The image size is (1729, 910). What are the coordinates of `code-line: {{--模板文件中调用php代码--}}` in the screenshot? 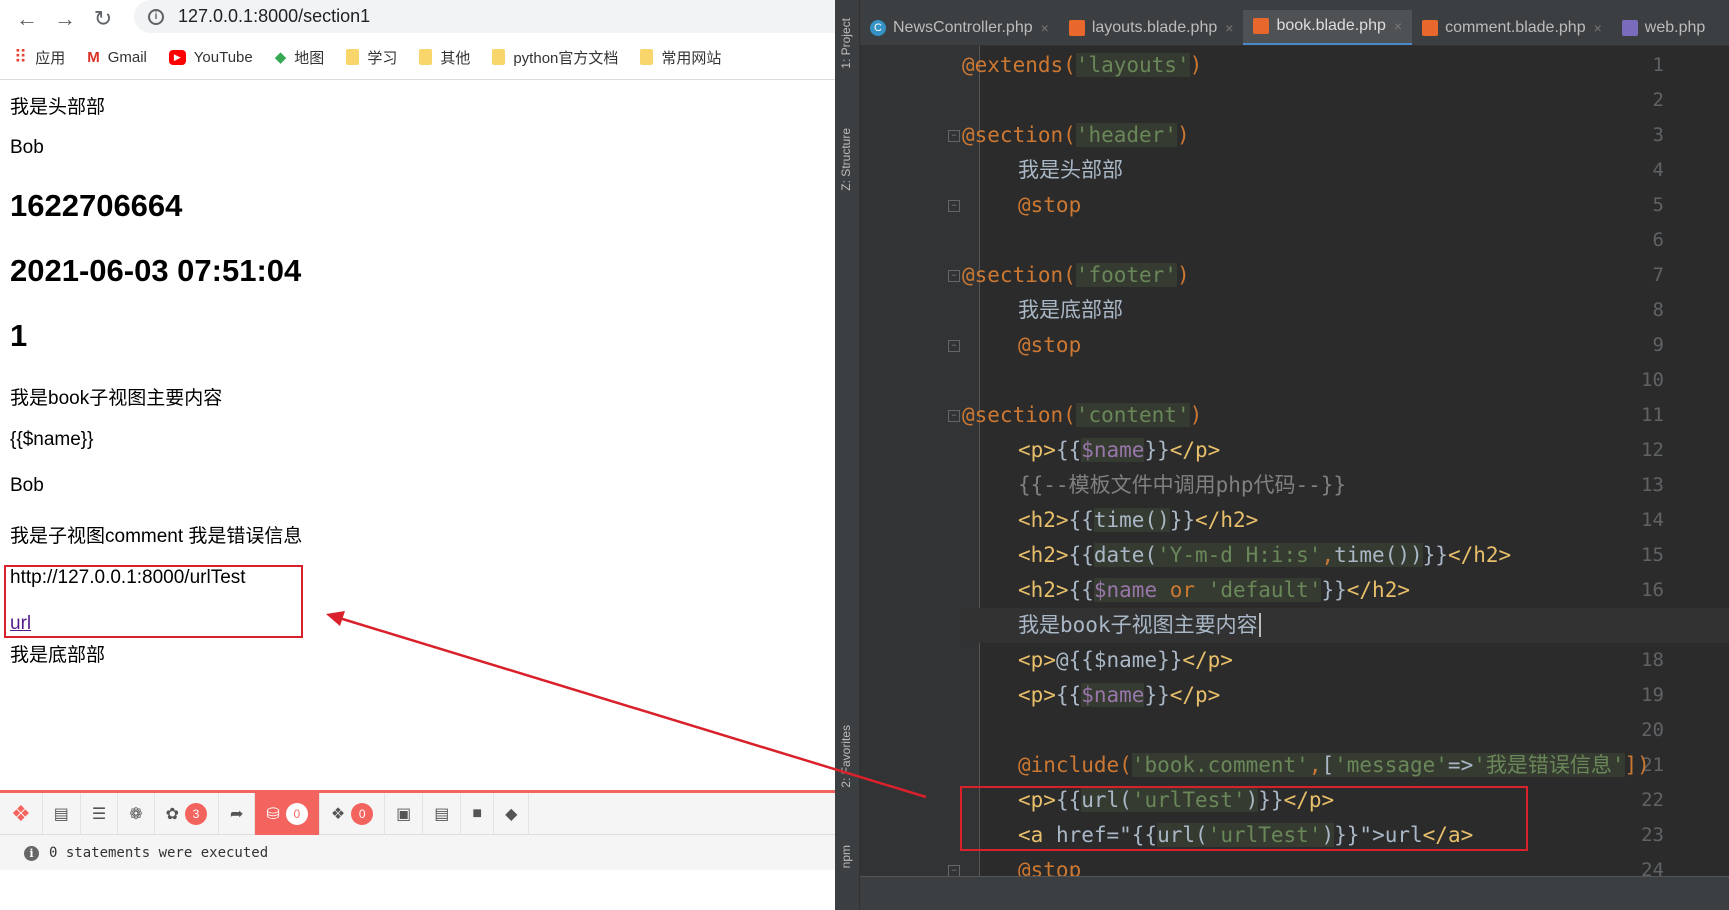 It's located at (1345, 485).